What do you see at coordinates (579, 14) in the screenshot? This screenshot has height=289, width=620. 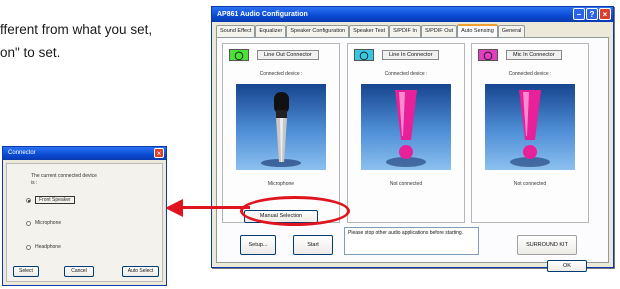 I see `minimize-button: –` at bounding box center [579, 14].